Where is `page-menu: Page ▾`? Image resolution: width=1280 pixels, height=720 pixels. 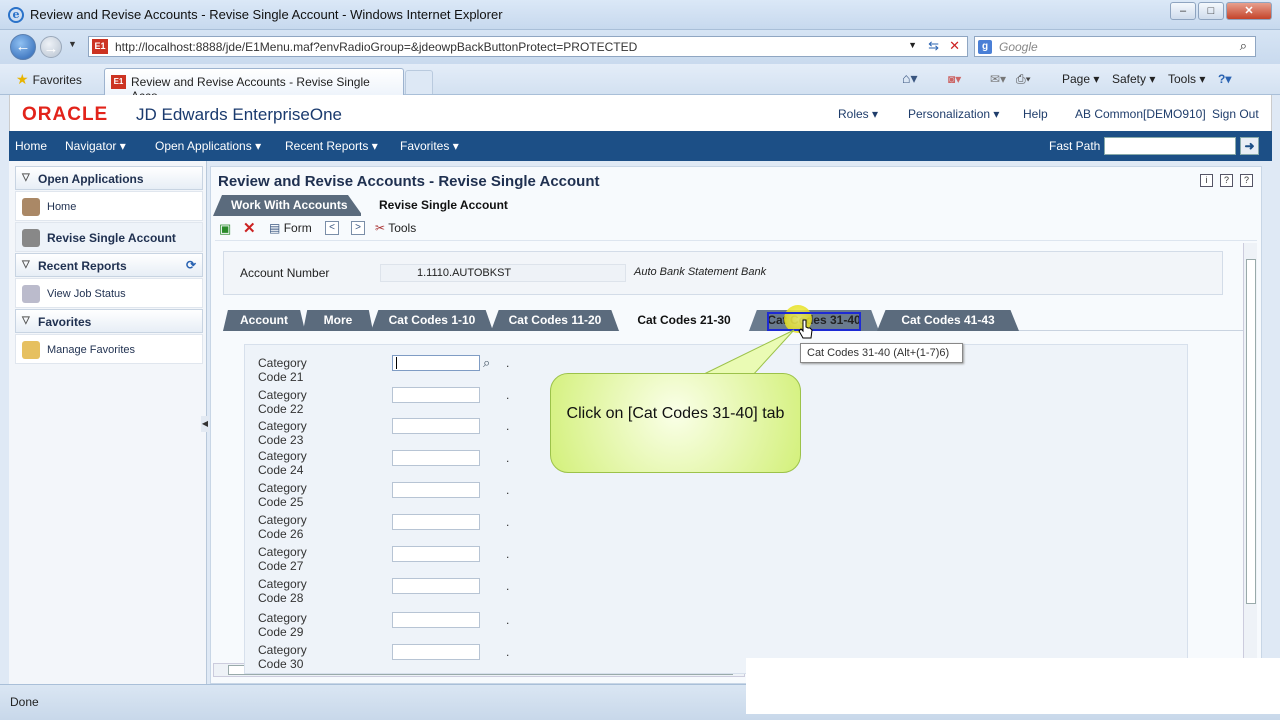
page-menu: Page ▾ is located at coordinates (1080, 79).